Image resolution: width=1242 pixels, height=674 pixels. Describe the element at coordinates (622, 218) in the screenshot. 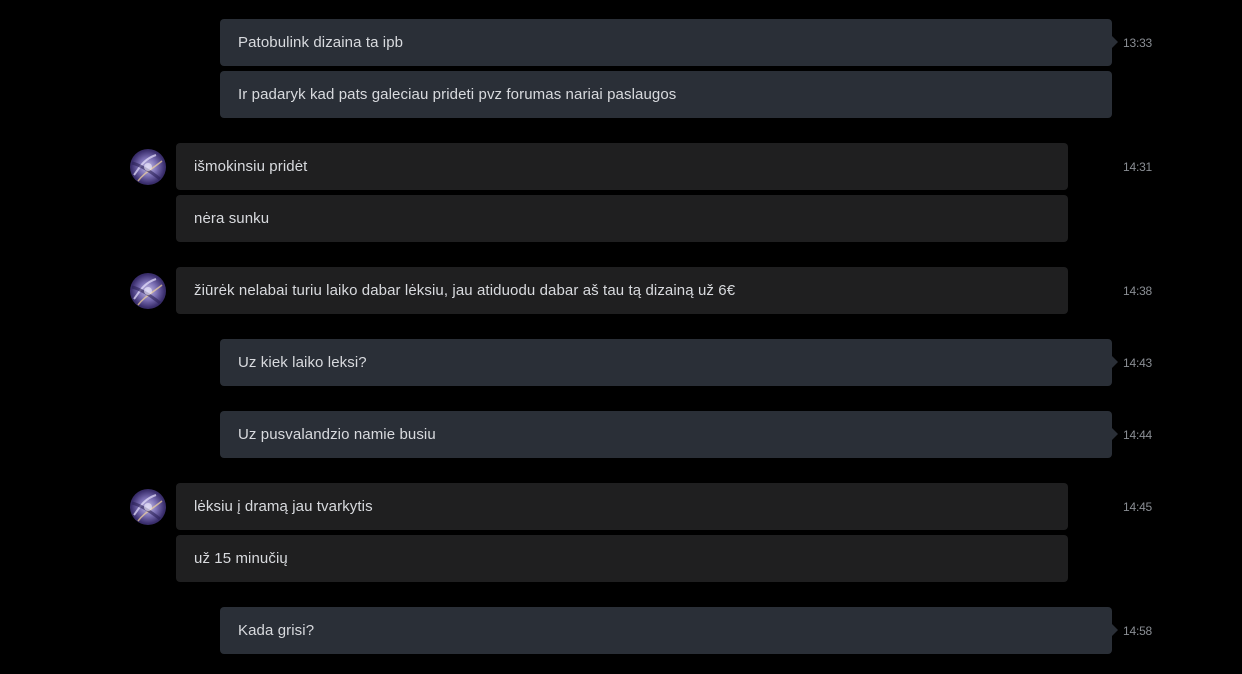

I see `message-bubble-incoming: nėra sunku` at that location.